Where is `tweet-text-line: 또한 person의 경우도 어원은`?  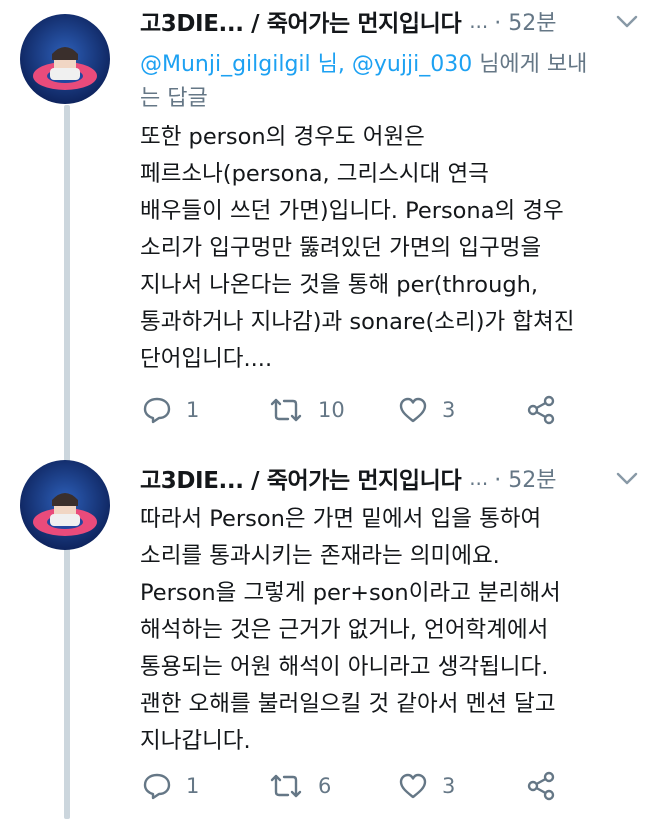 tweet-text-line: 또한 person의 경우도 어원은 is located at coordinates (282, 137).